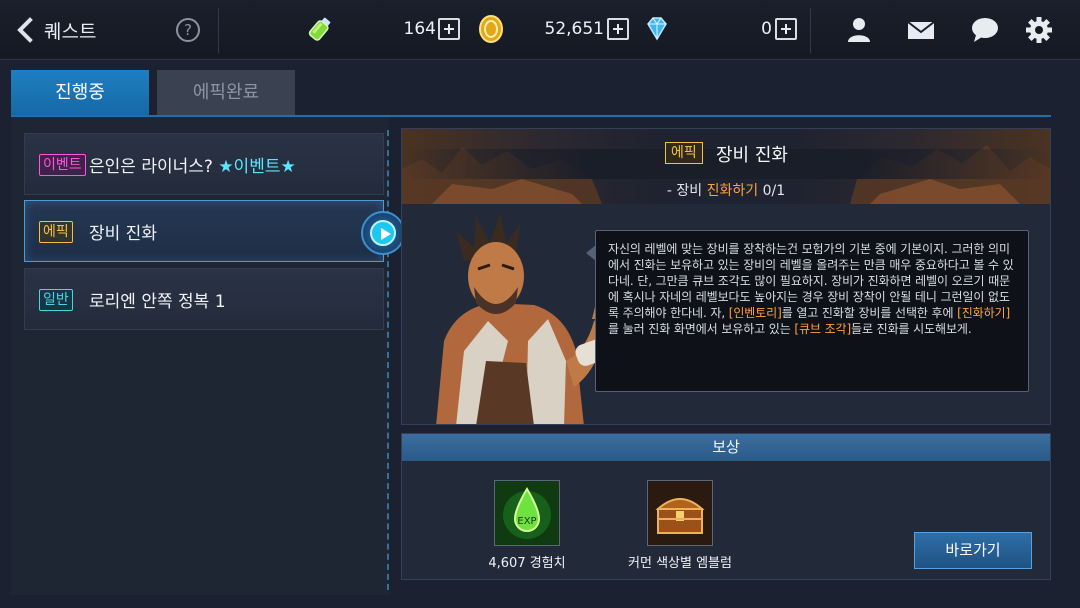  Describe the element at coordinates (786, 29) in the screenshot. I see `add-diamond-button` at that location.